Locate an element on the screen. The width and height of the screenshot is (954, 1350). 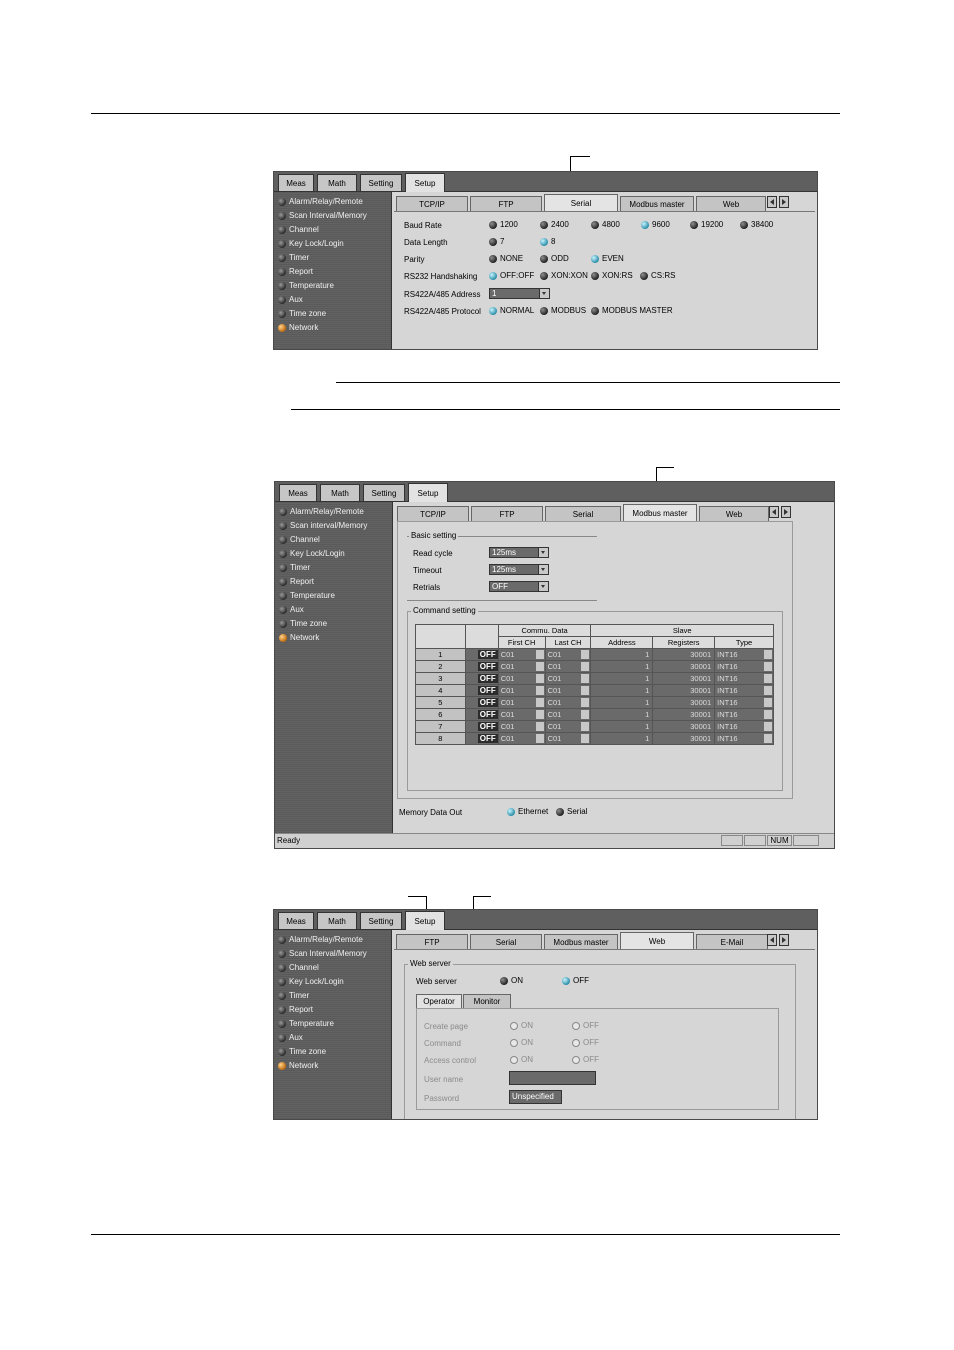
baud-19200-radio: 19200 is located at coordinates (706, 224).